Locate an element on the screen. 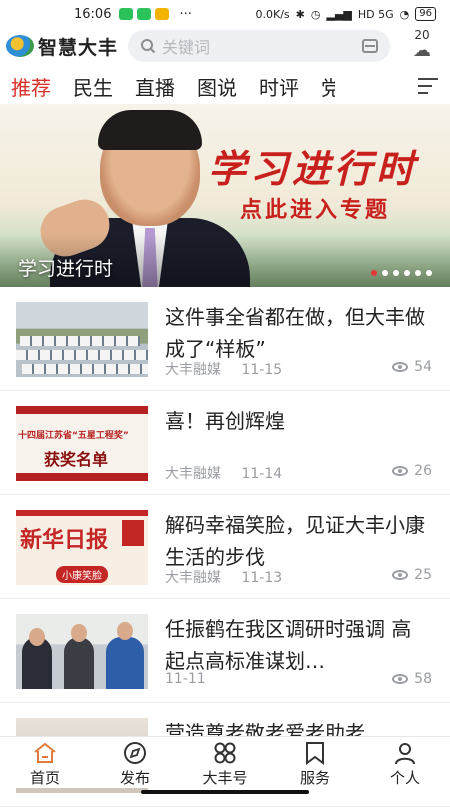 The image size is (450, 807). category-tabs: 推荐 民生 直播 图说 时评 党 is located at coordinates (225, 87).